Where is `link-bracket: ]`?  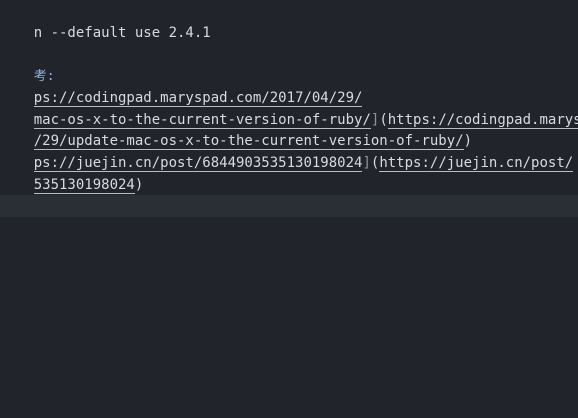
link-bracket: ] is located at coordinates (366, 163).